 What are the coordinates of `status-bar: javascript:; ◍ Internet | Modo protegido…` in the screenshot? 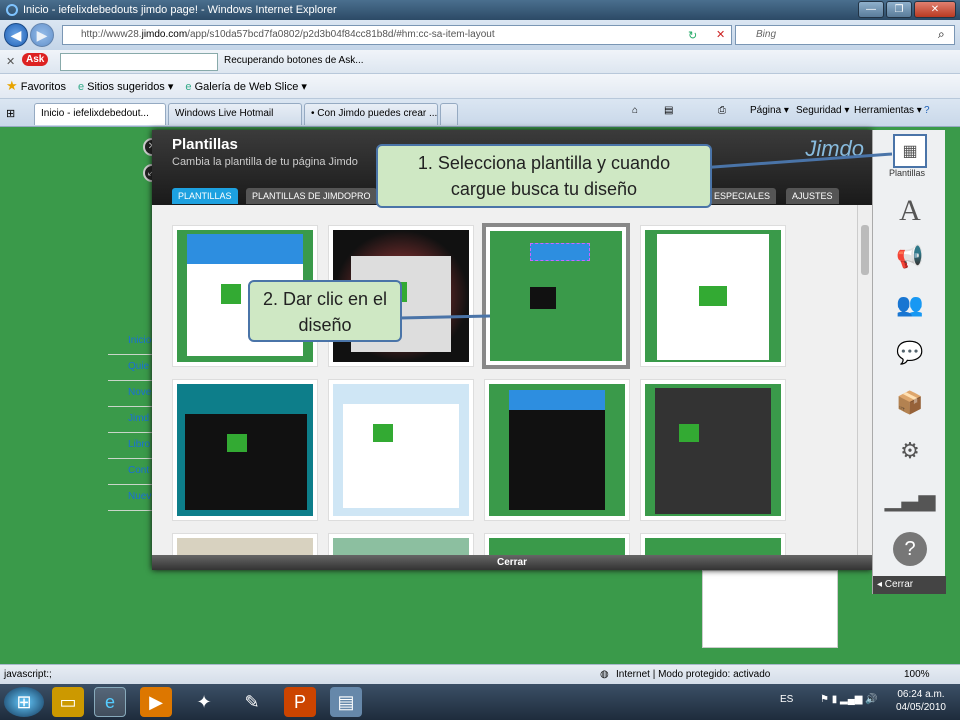 It's located at (480, 674).